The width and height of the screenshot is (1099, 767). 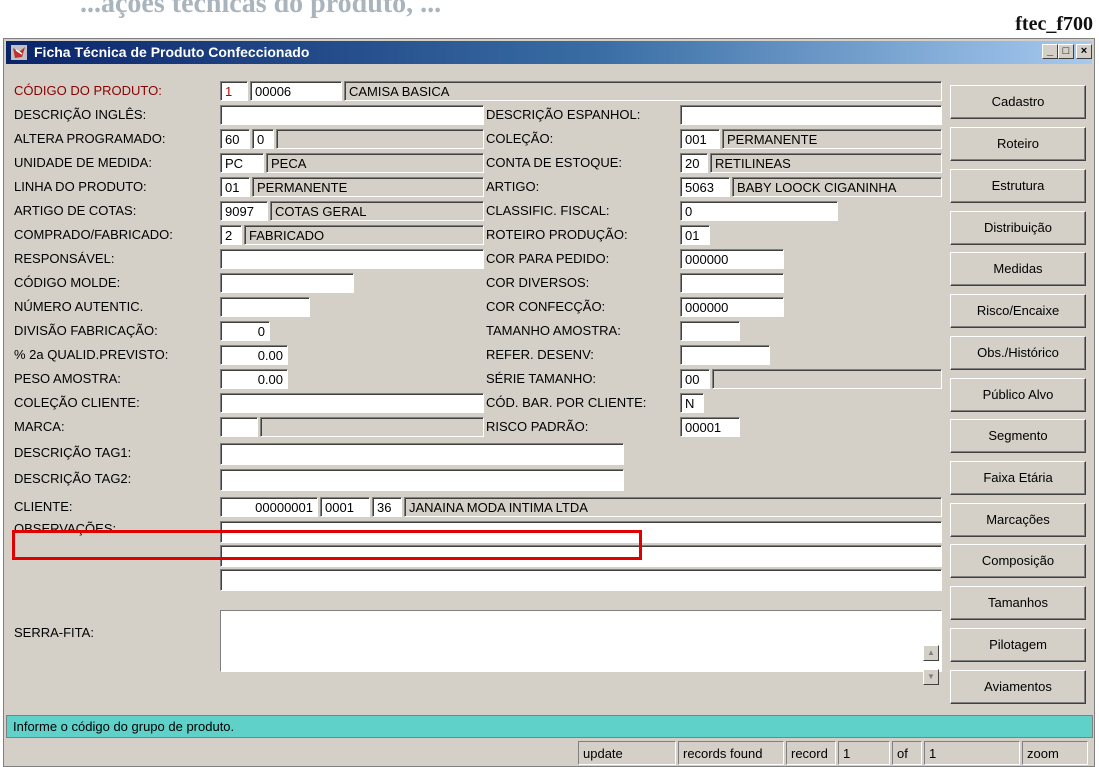 What do you see at coordinates (673, 507) in the screenshot?
I see `cliente-nome: JANAINA MODA INTIMA LTDA` at bounding box center [673, 507].